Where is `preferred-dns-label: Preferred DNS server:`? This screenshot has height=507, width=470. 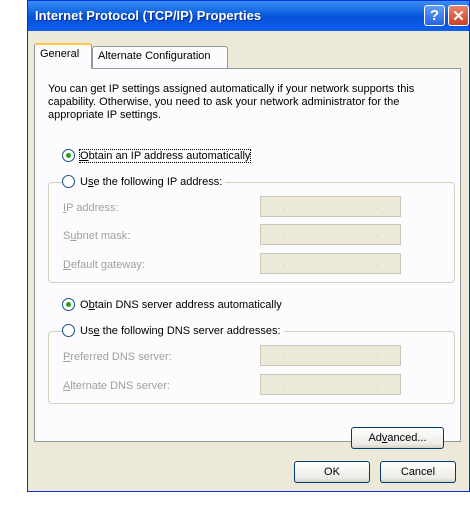
preferred-dns-label: Preferred DNS server: is located at coordinates (117, 357).